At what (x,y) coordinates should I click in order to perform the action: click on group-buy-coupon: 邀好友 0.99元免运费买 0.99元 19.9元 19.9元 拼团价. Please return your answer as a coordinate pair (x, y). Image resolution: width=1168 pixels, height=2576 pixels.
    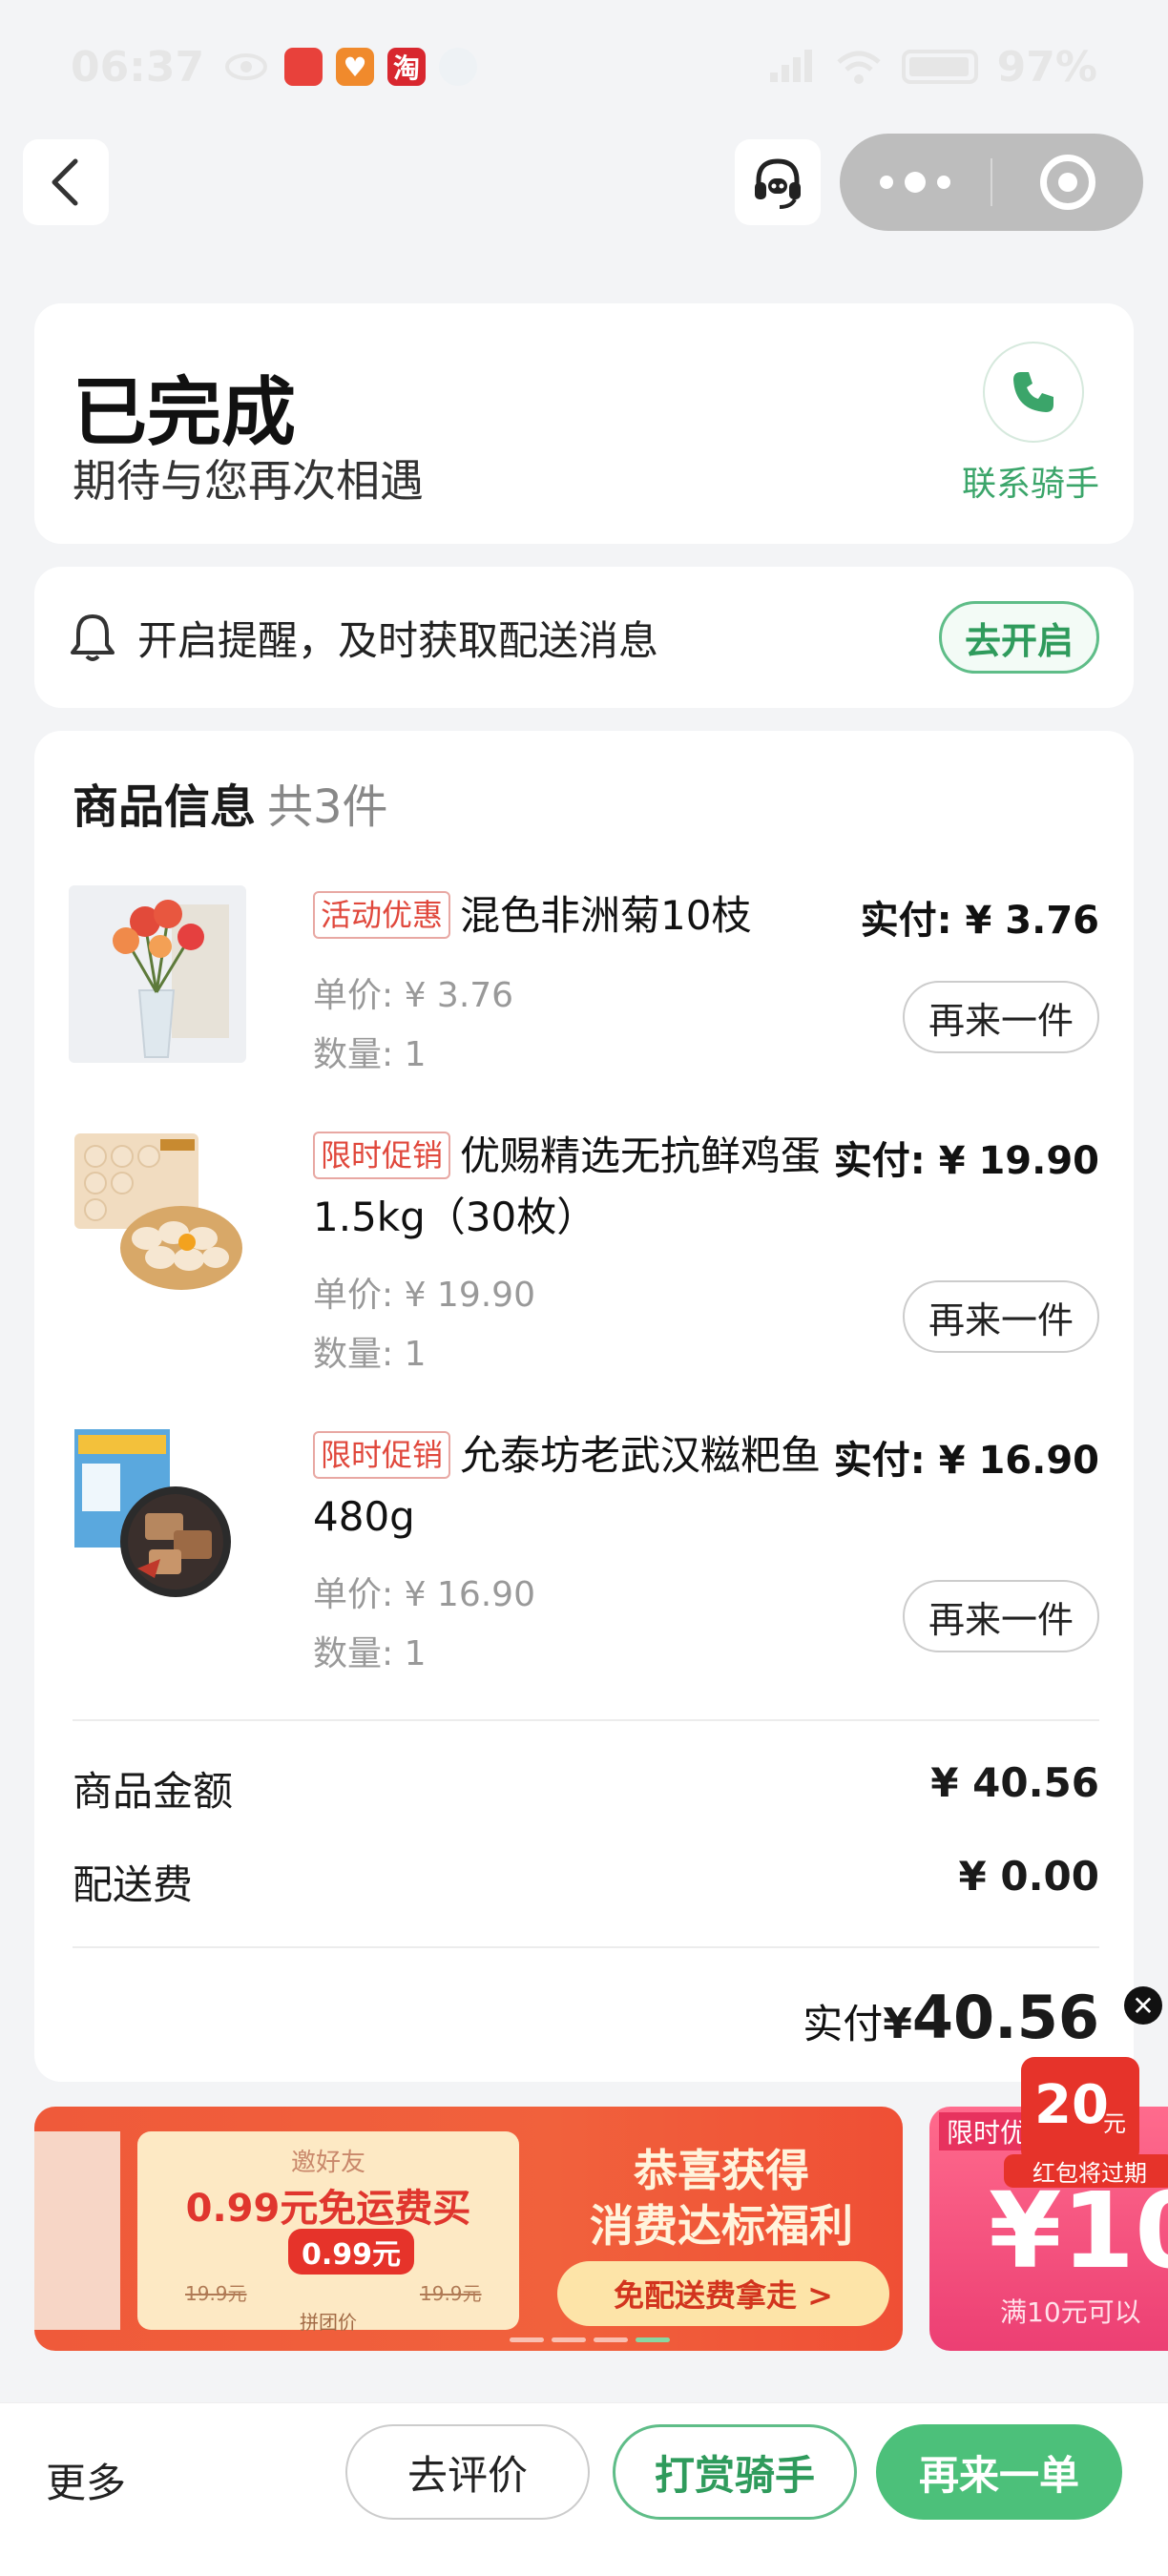
    Looking at the image, I should click on (328, 2232).